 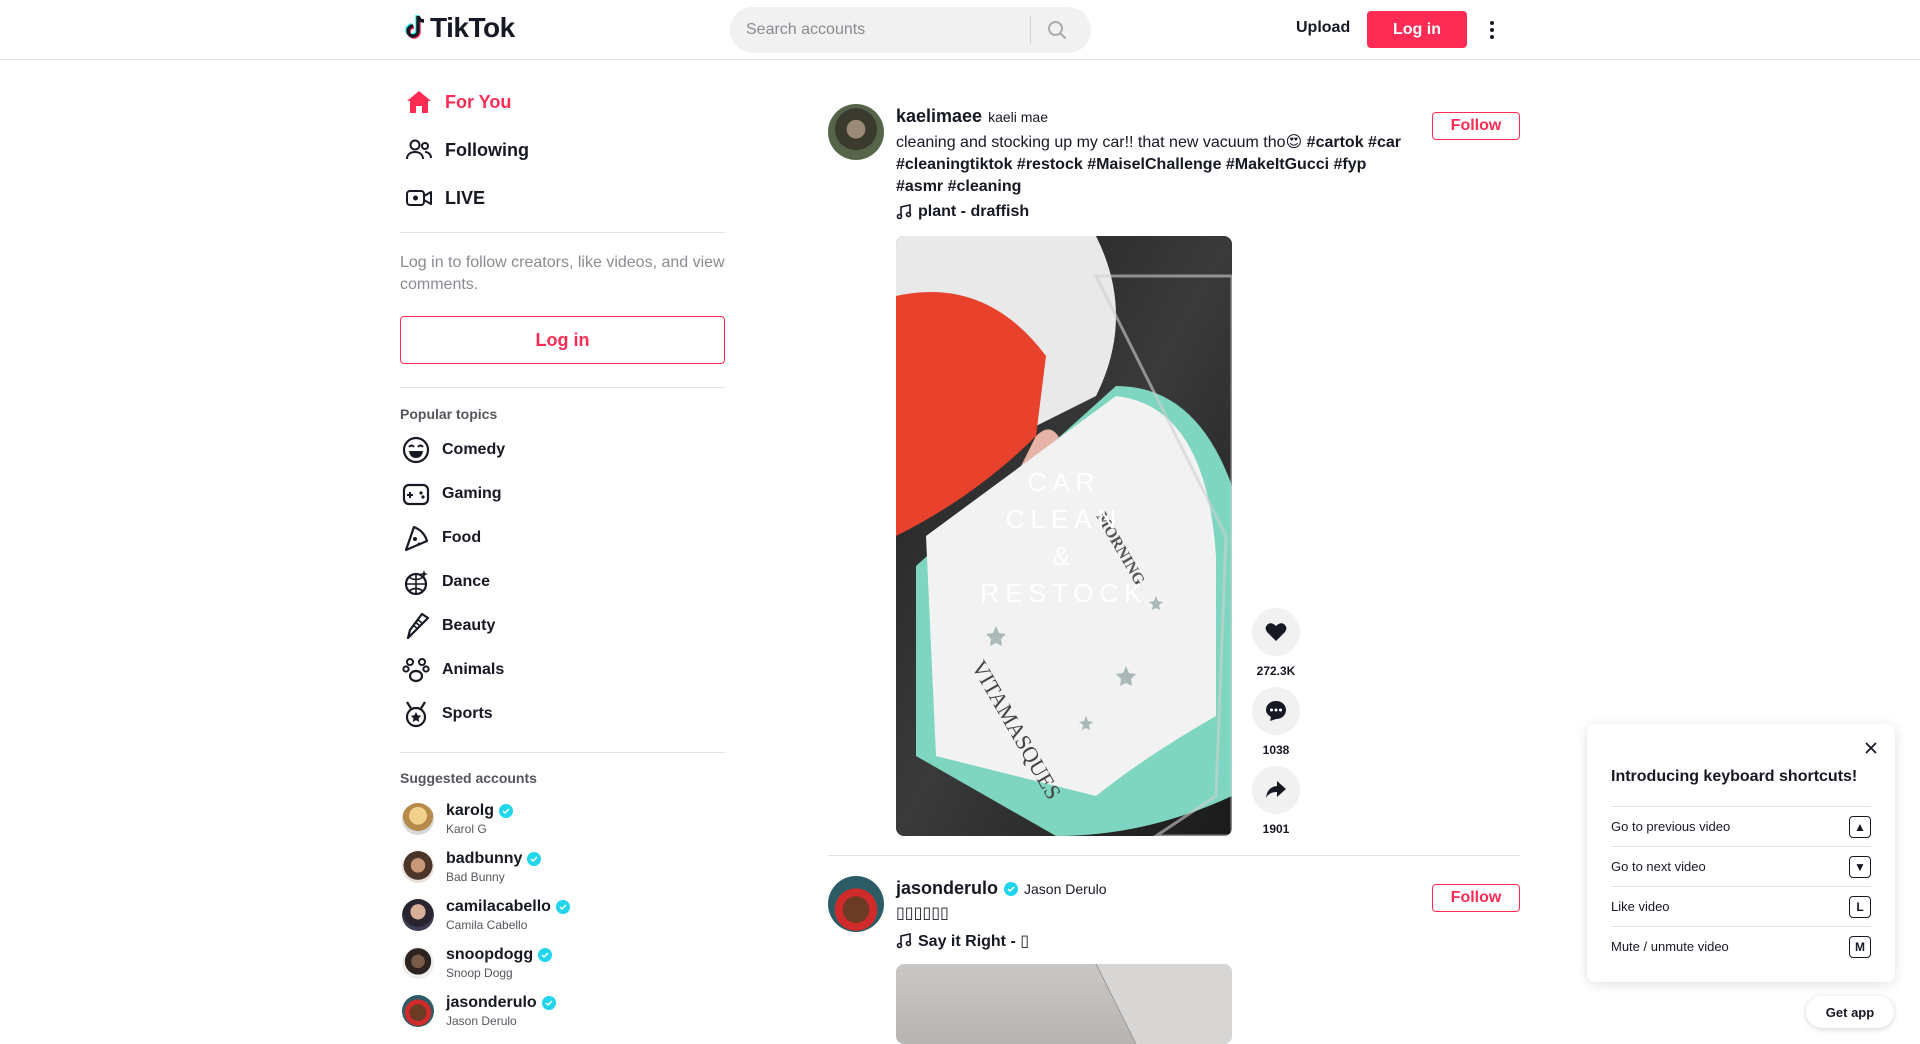 I want to click on shortcut-label: Like video, so click(x=1640, y=906).